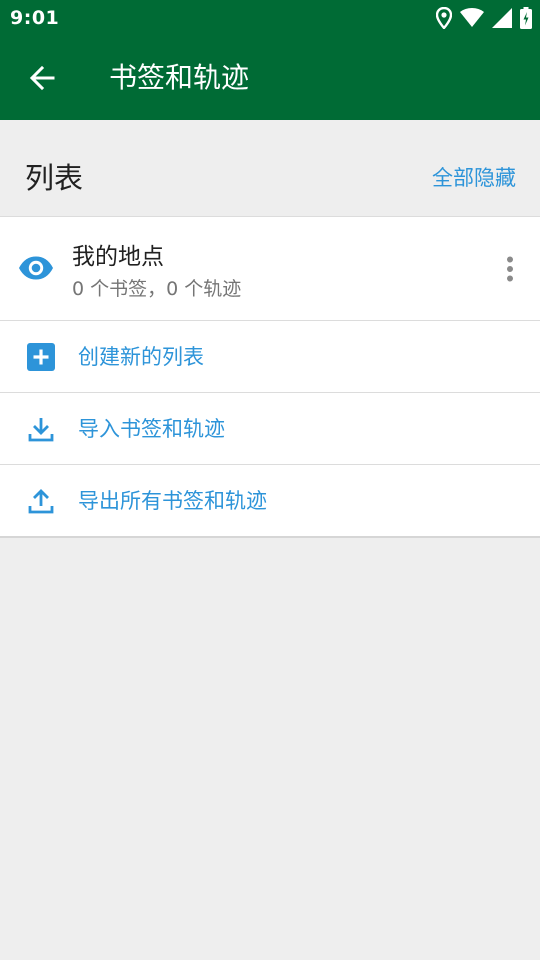 The width and height of the screenshot is (540, 960). What do you see at coordinates (35, 18) in the screenshot?
I see `status-time: 9:01` at bounding box center [35, 18].